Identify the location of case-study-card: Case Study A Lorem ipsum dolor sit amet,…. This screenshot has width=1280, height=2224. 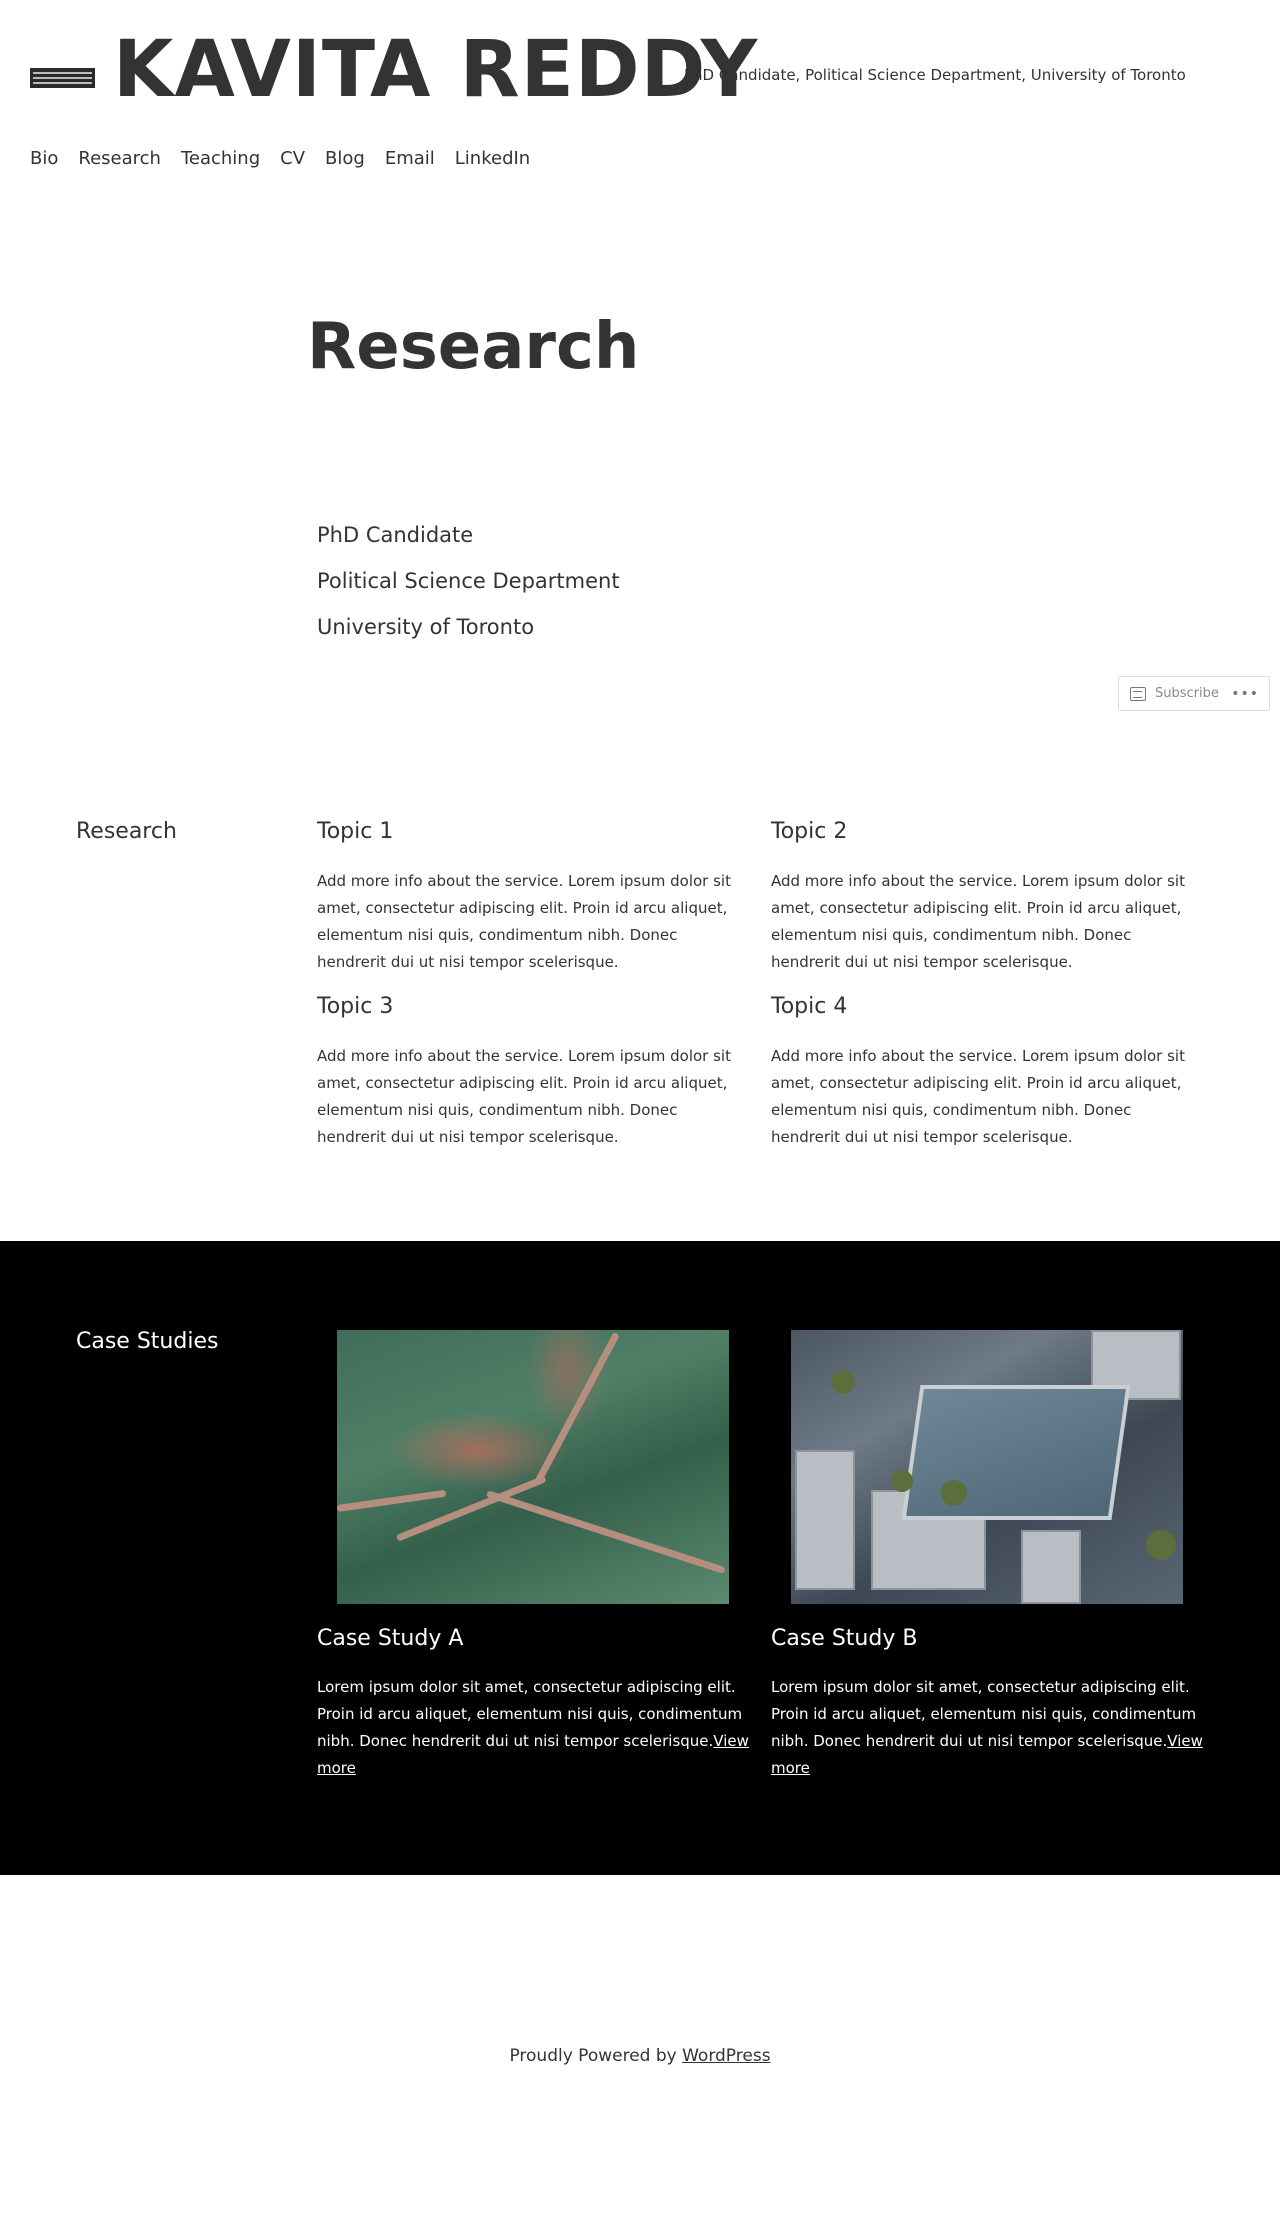
(537, 1556).